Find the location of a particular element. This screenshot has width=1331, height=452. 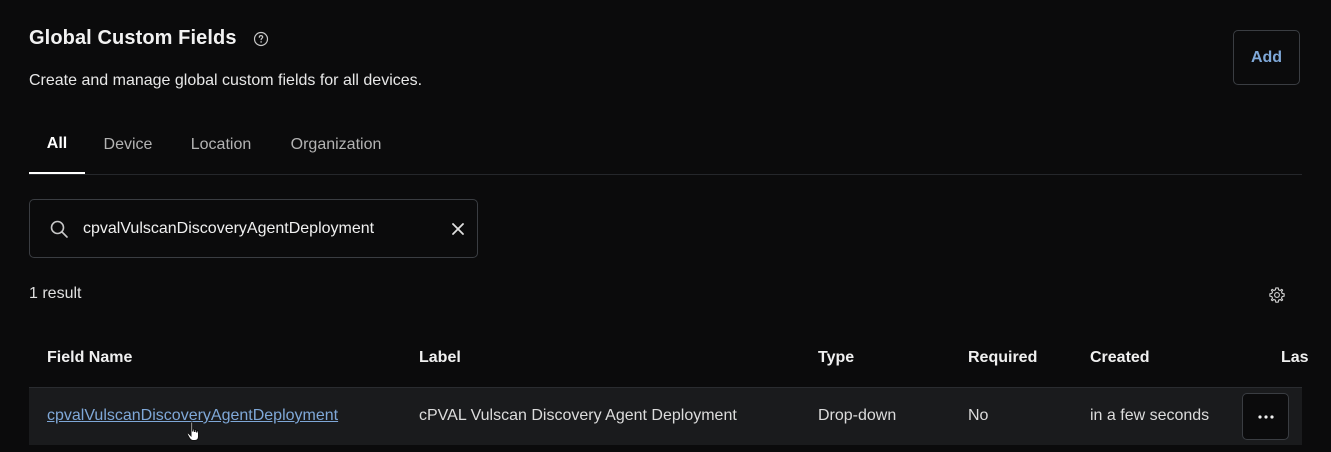

more-horizontal-icon is located at coordinates (1265, 416).